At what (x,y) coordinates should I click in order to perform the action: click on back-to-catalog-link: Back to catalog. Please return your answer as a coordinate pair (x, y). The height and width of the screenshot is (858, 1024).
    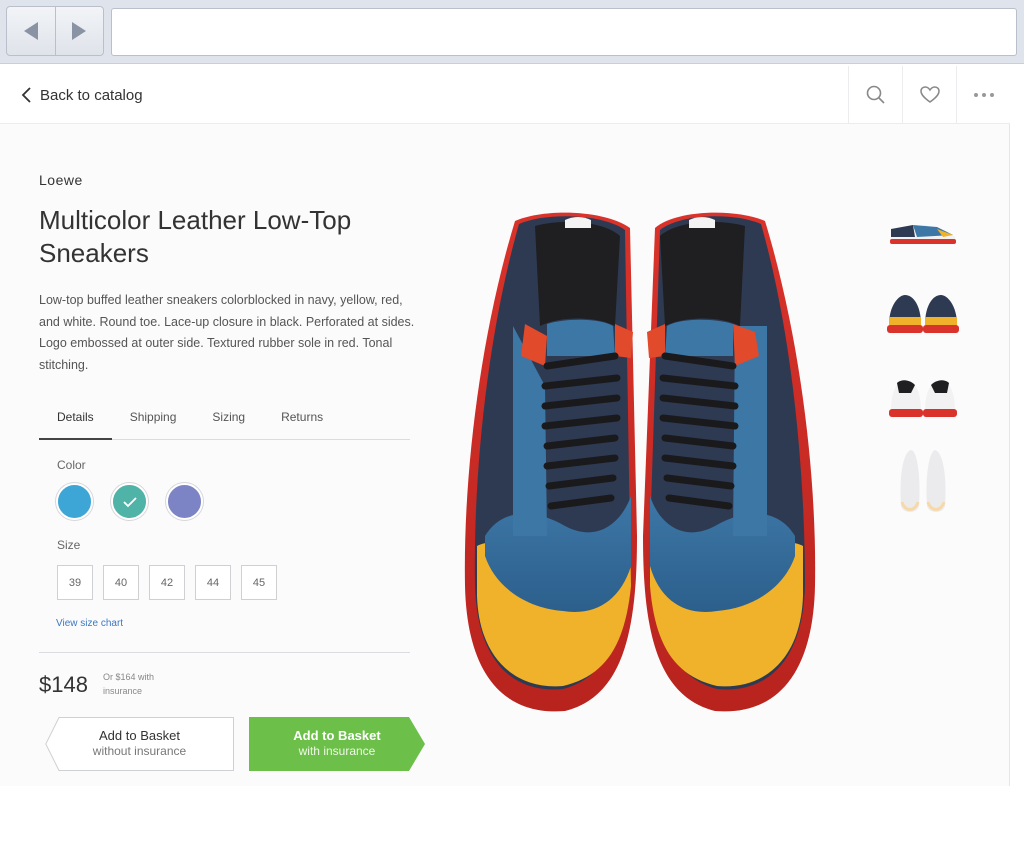
    Looking at the image, I should click on (78, 95).